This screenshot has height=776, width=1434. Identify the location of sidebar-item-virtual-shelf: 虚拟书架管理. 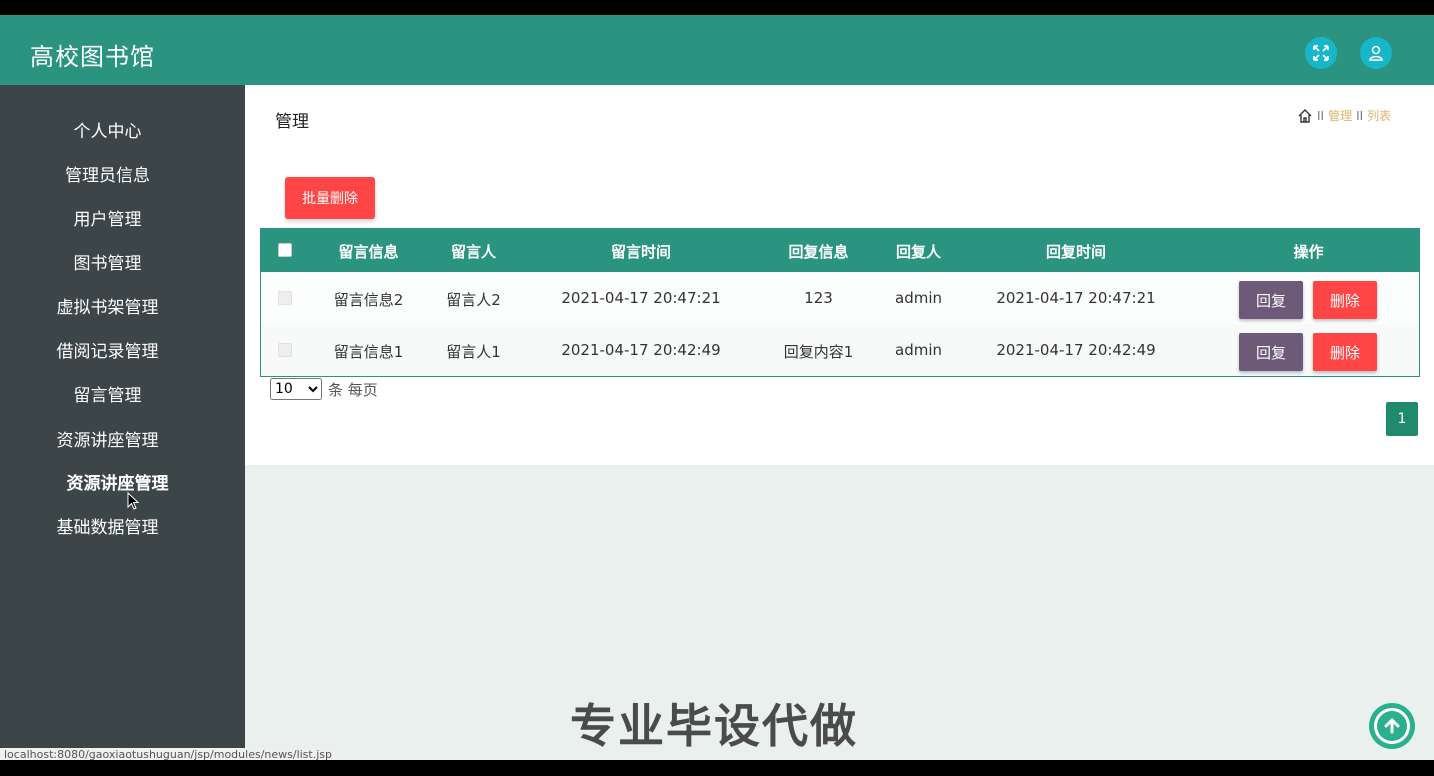
(107, 305).